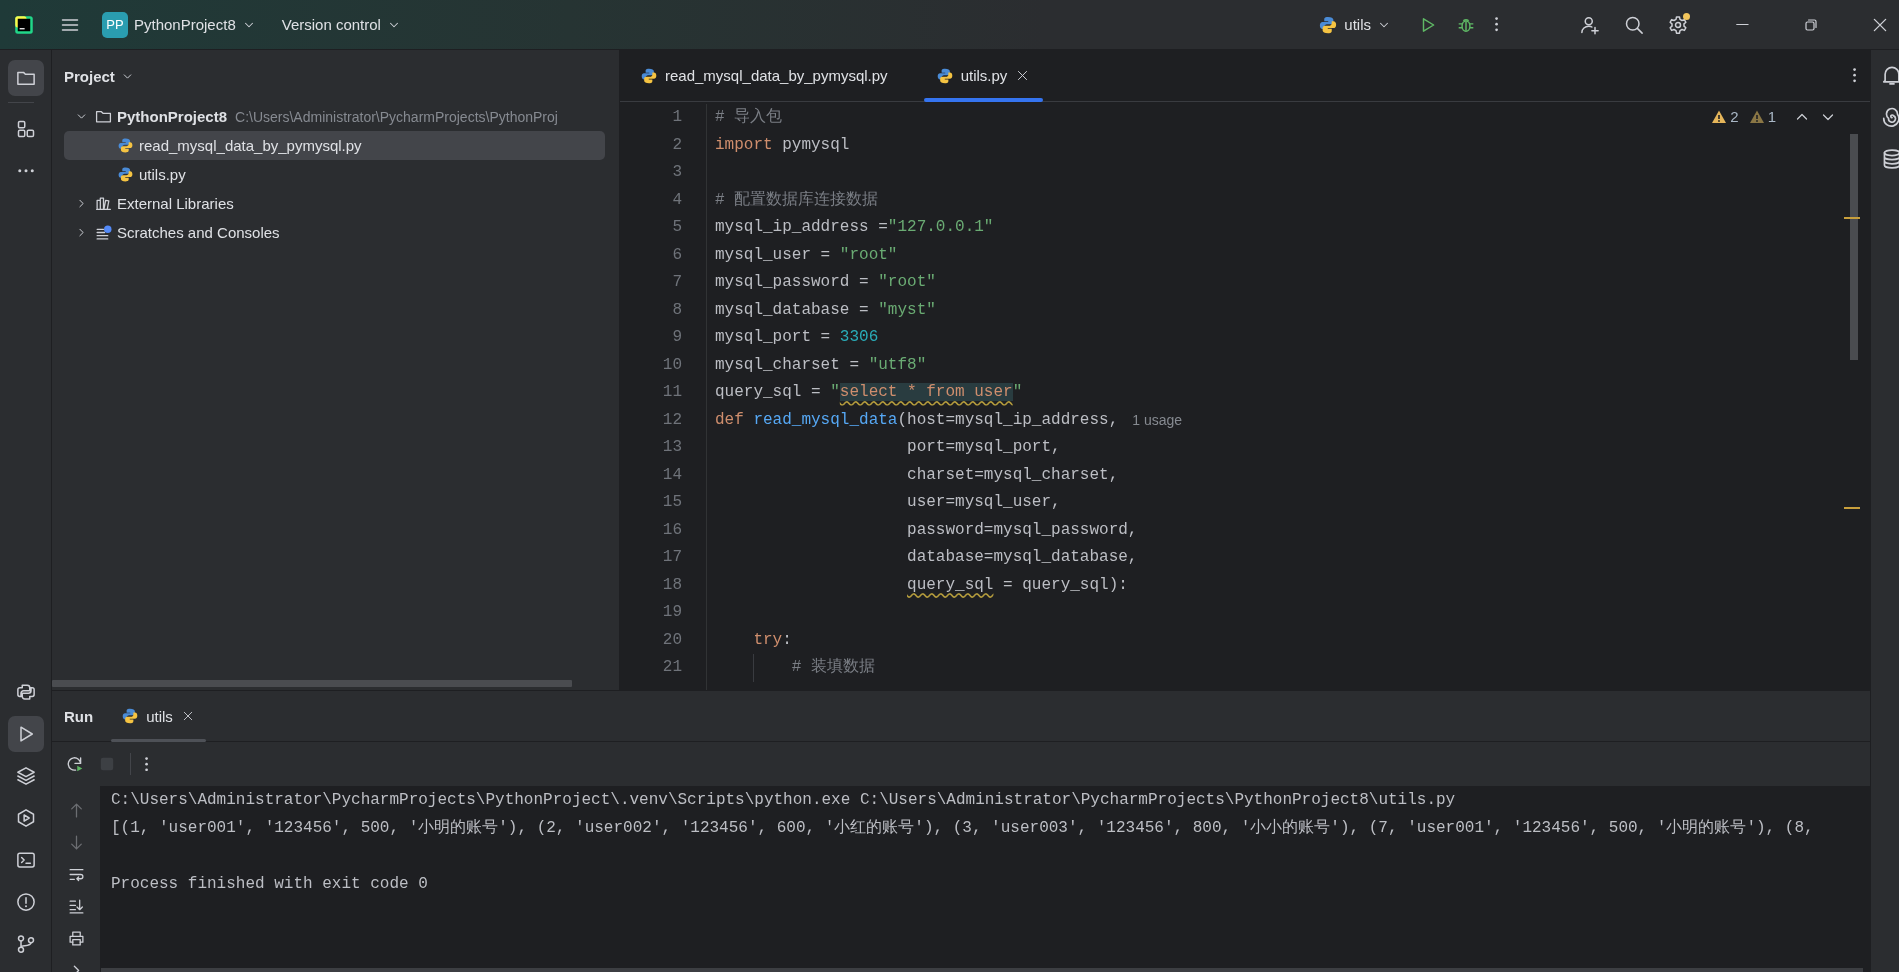 This screenshot has height=972, width=1899. Describe the element at coordinates (25, 860) in the screenshot. I see `terminal-icon` at that location.